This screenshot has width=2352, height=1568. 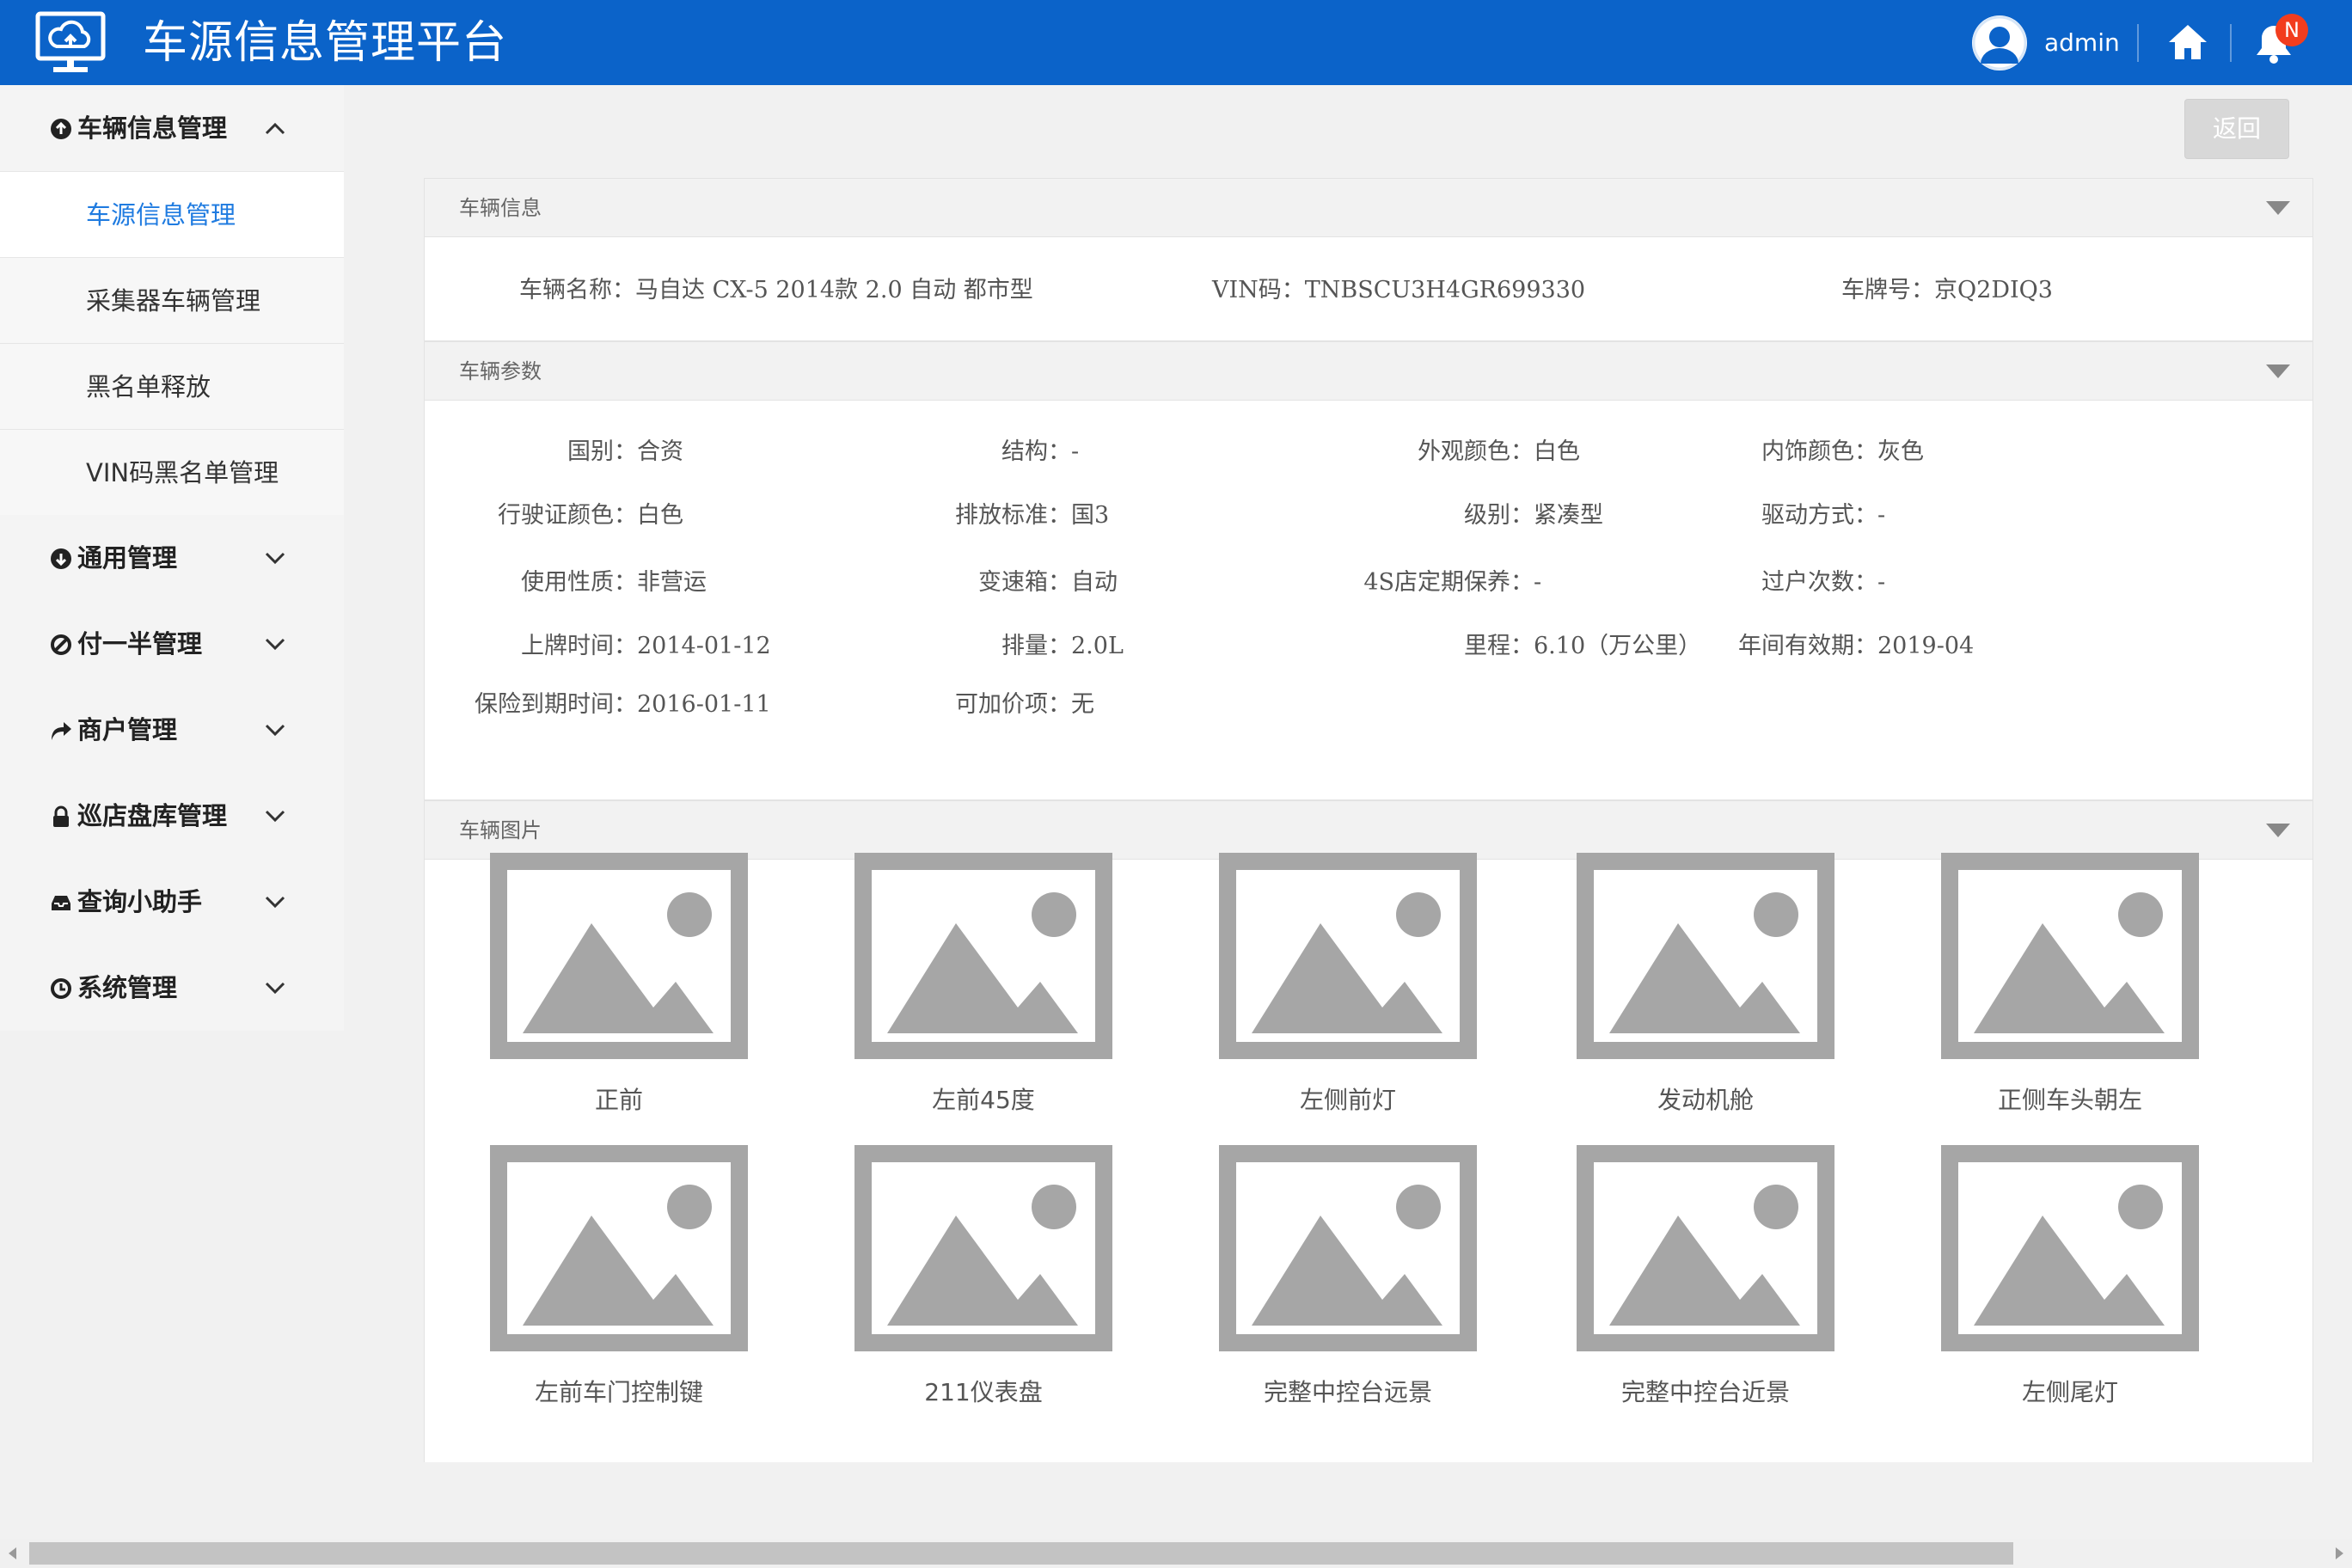 I want to click on chevron-up-icon, so click(x=275, y=128).